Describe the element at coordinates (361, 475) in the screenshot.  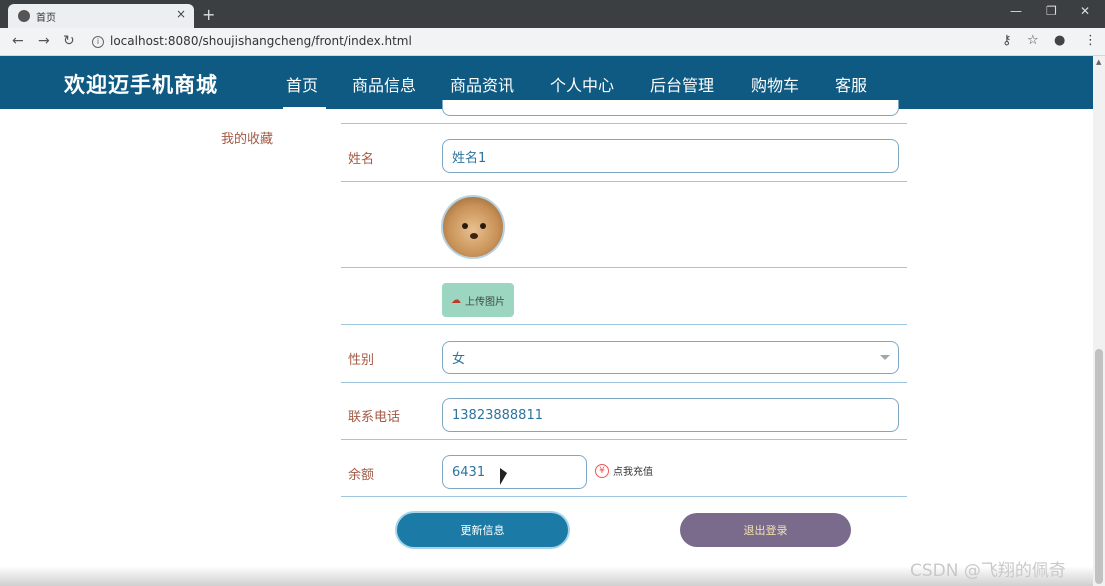
I see `balance-label: 余额` at that location.